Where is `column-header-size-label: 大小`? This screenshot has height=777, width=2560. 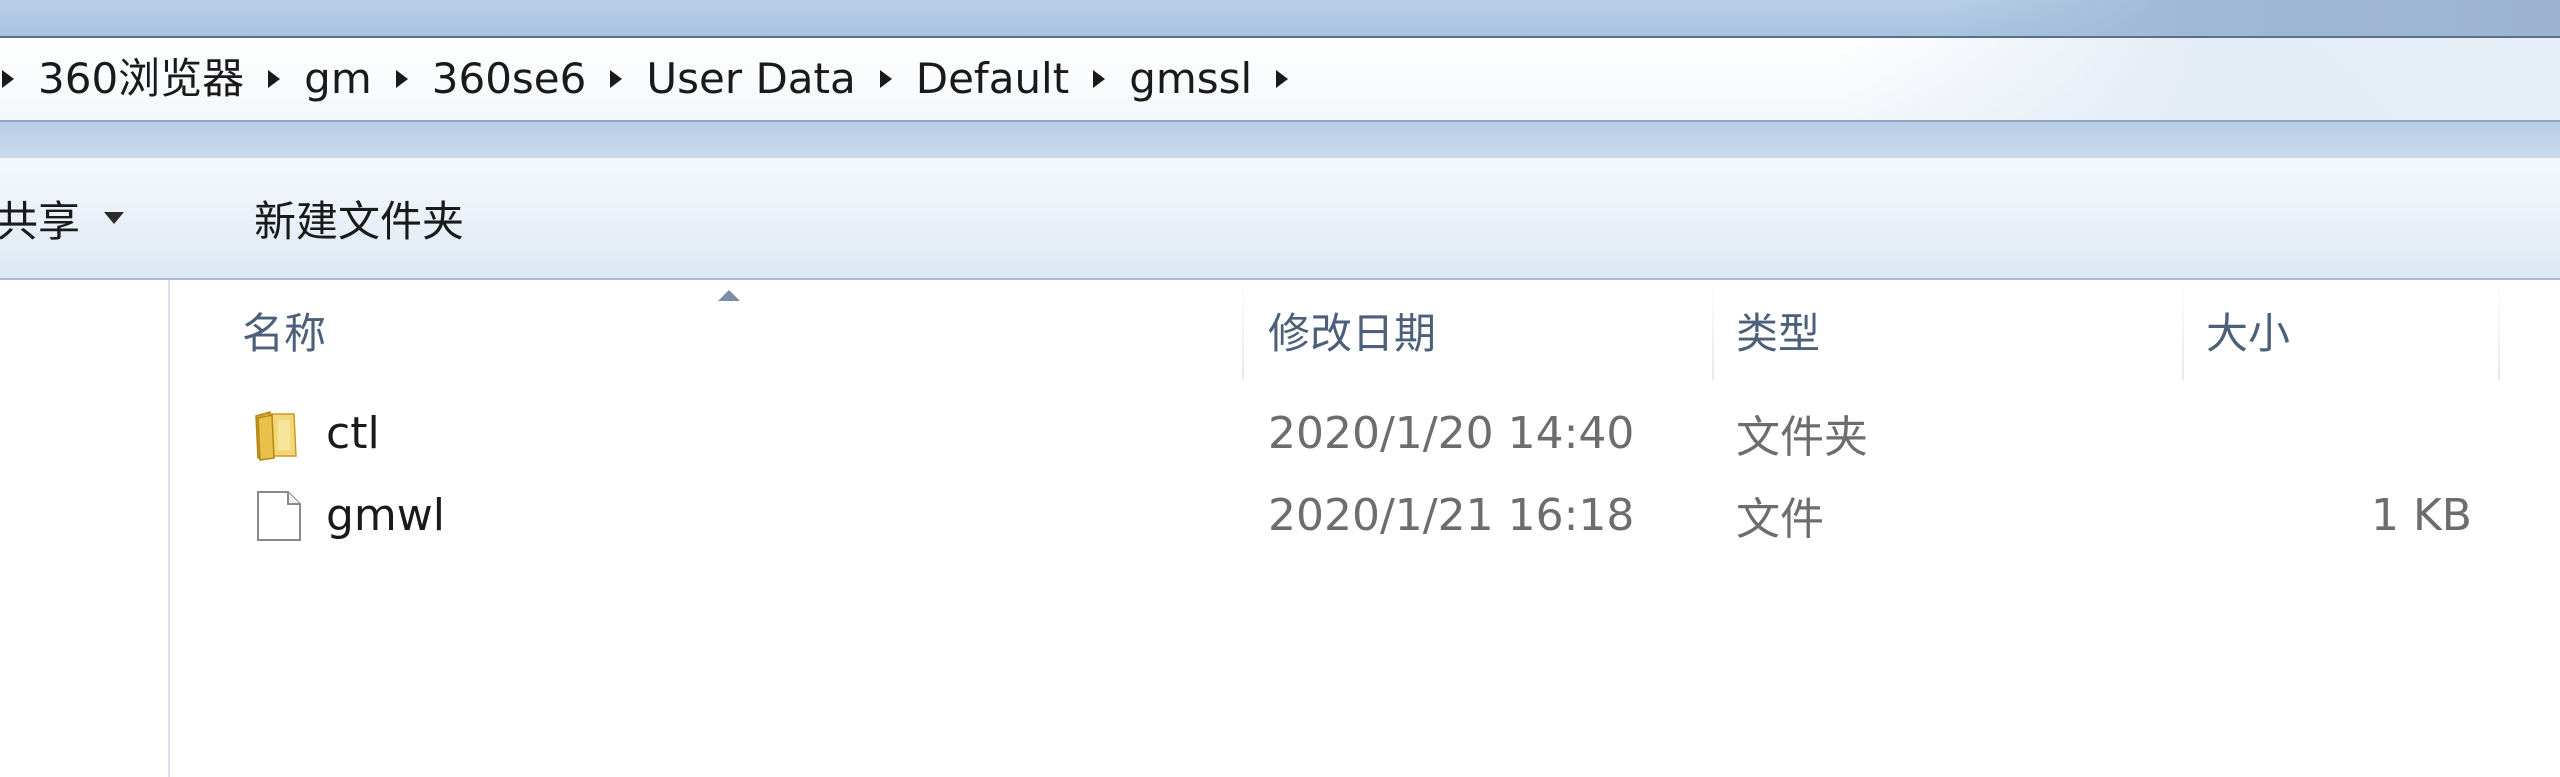 column-header-size-label: 大小 is located at coordinates (2248, 333).